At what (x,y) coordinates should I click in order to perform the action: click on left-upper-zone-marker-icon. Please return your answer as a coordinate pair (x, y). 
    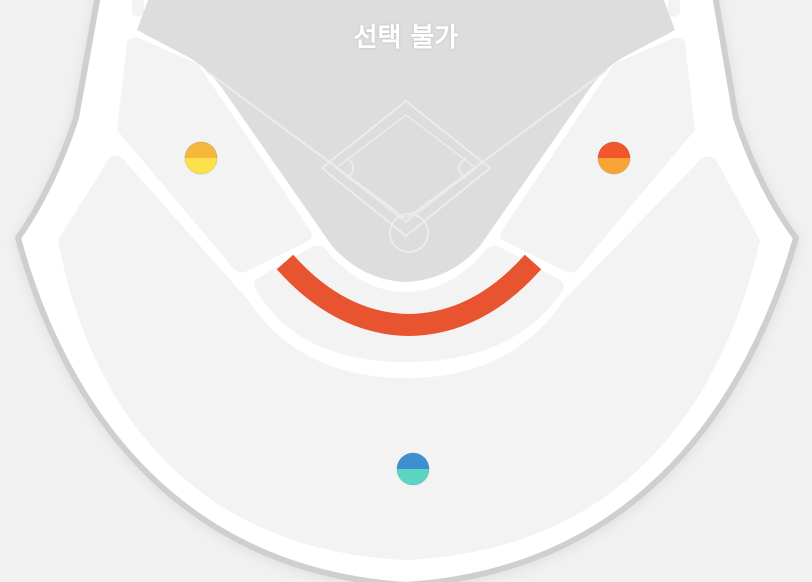
    Looking at the image, I should click on (201, 158).